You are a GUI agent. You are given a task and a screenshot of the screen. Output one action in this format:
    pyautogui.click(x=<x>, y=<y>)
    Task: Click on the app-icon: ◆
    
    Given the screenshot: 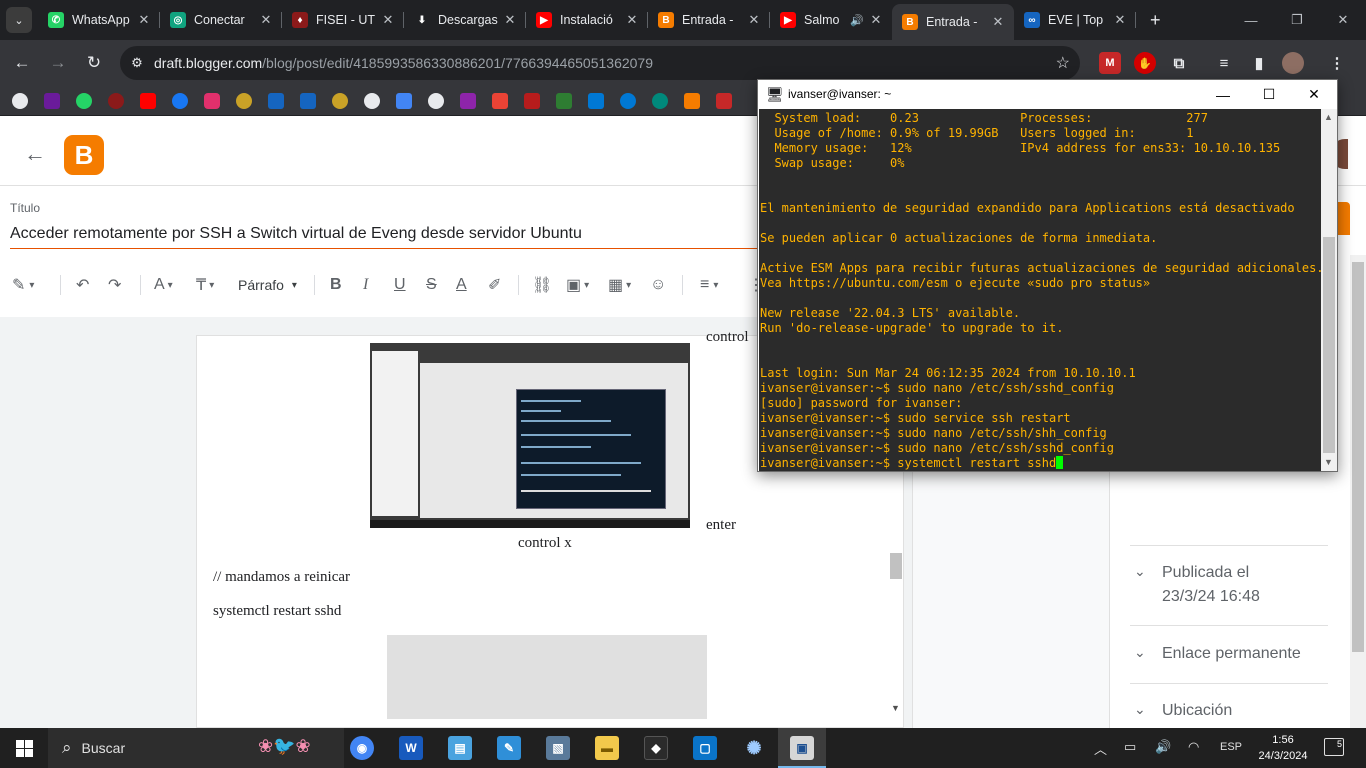 What is the action you would take?
    pyautogui.click(x=656, y=748)
    